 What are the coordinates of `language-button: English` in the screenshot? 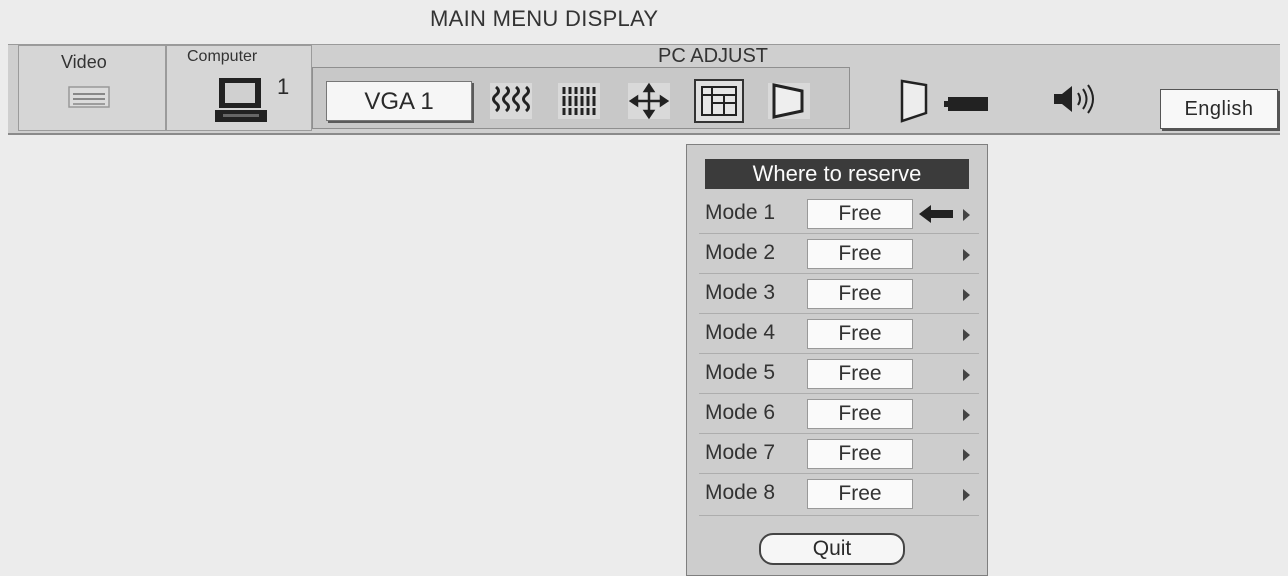 It's located at (1219, 109).